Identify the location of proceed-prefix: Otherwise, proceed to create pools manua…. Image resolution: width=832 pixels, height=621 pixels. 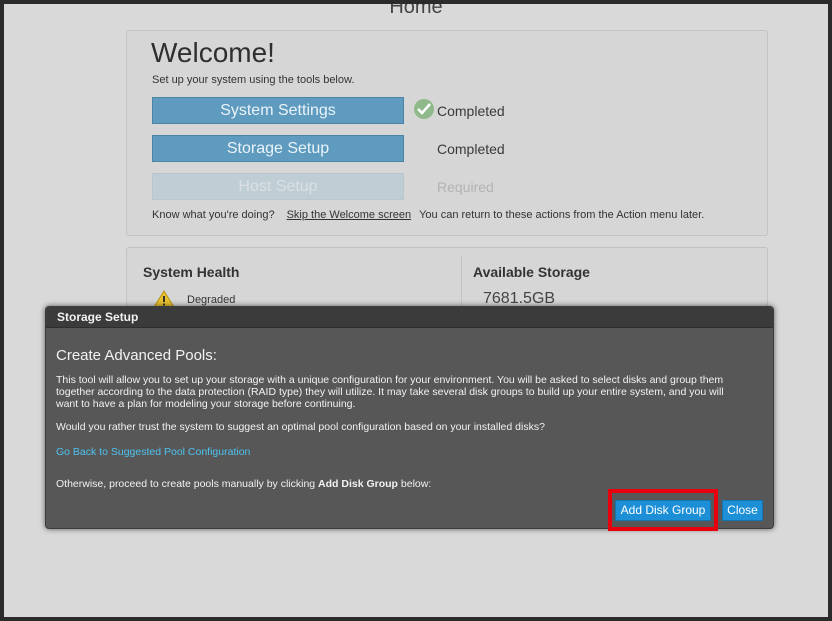
(187, 484).